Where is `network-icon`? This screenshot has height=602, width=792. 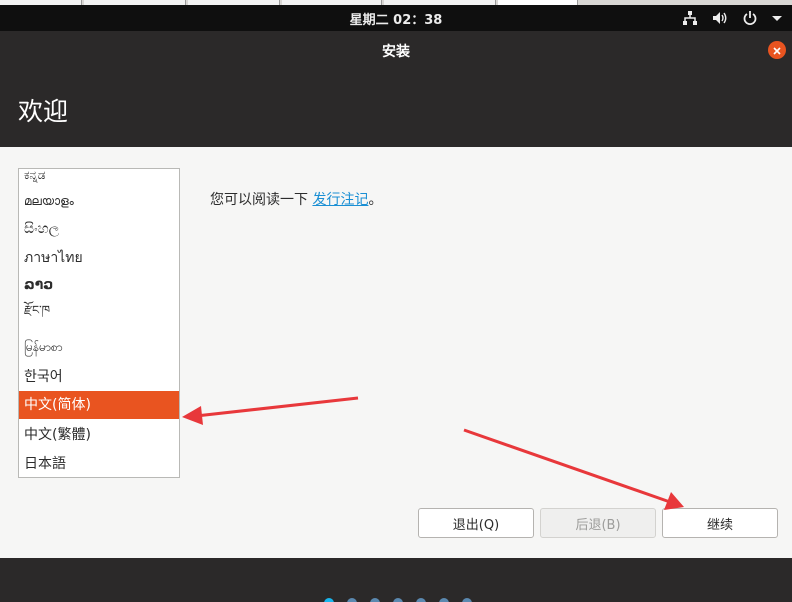
network-icon is located at coordinates (690, 18).